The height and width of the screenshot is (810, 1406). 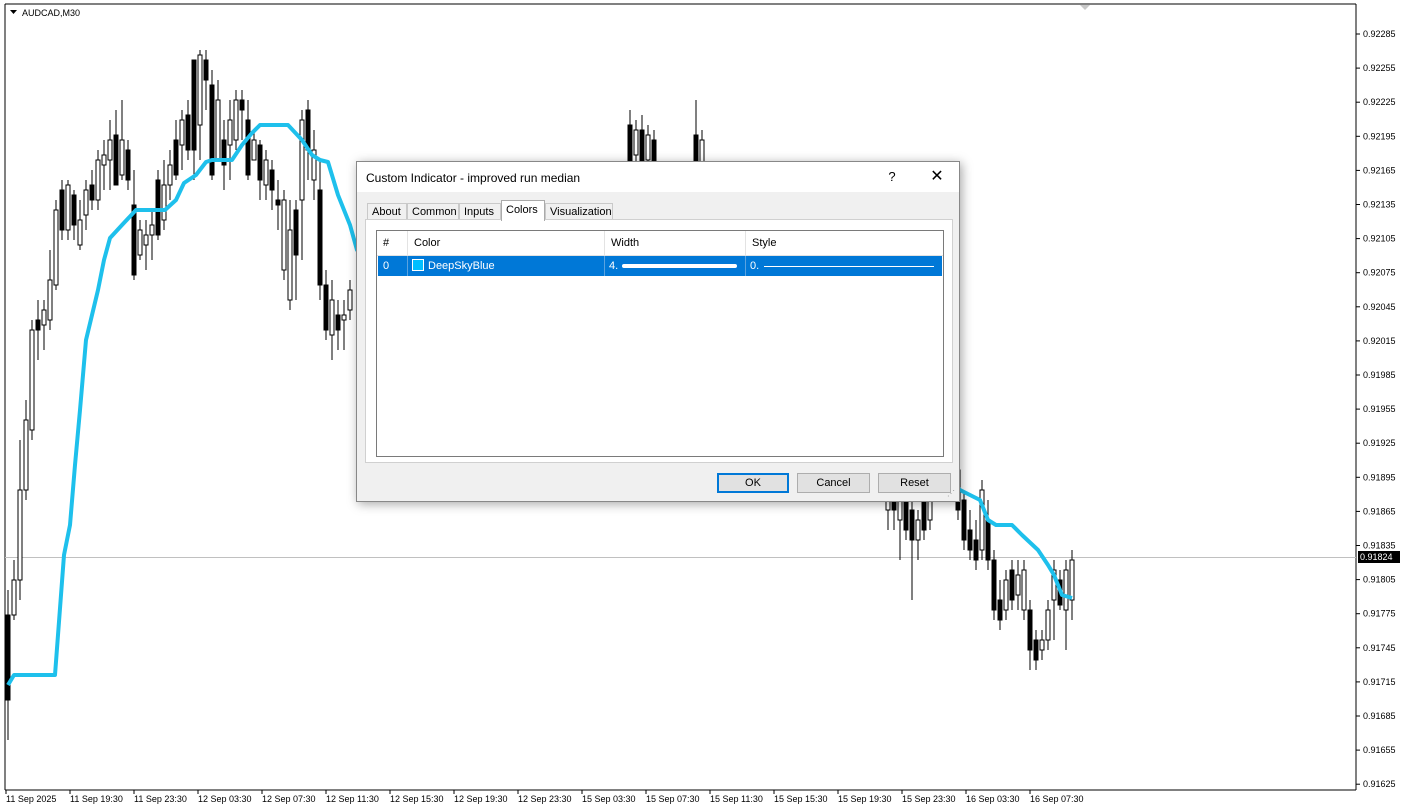 What do you see at coordinates (1379, 557) in the screenshot?
I see `current-price-tag: 0.91824` at bounding box center [1379, 557].